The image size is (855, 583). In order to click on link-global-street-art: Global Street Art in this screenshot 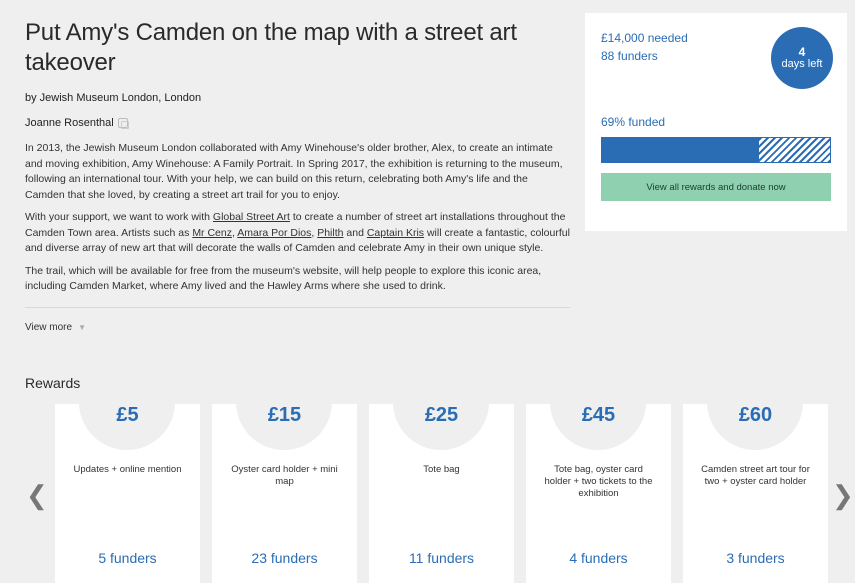, I will do `click(251, 217)`.